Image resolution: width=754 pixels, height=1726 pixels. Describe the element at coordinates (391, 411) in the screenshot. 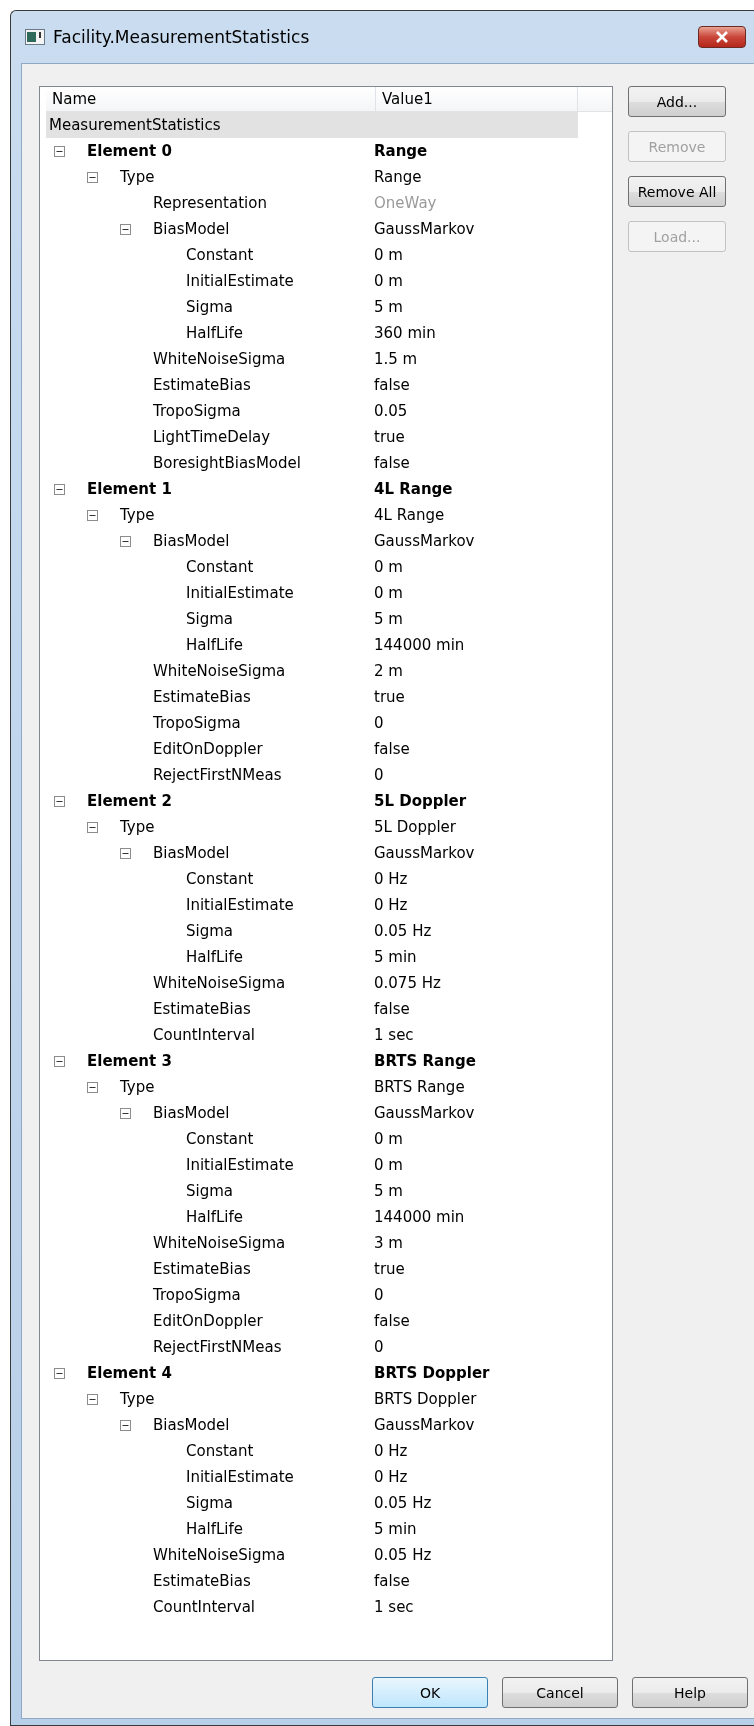

I see `node-value: 0.05` at that location.